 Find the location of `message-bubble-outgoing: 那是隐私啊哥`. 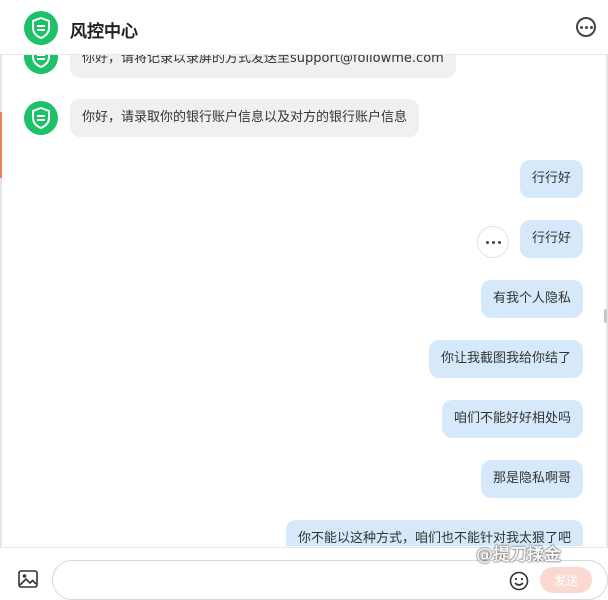

message-bubble-outgoing: 那是隐私啊哥 is located at coordinates (531, 479).